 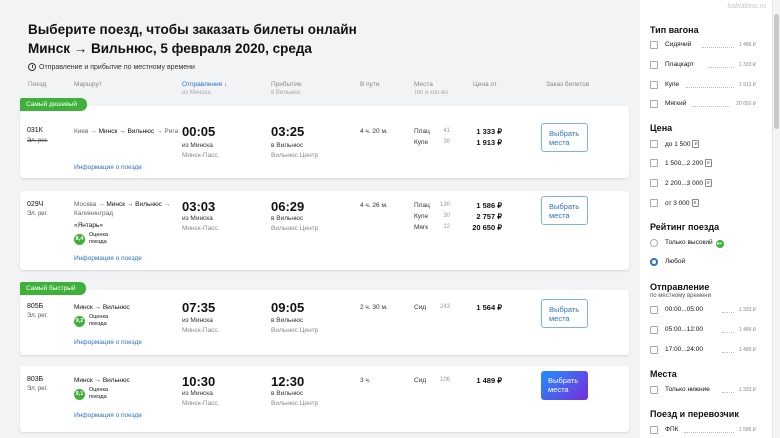 What do you see at coordinates (703, 145) in the screenshot?
I see `filter-price-1: до 1 500 ₽` at bounding box center [703, 145].